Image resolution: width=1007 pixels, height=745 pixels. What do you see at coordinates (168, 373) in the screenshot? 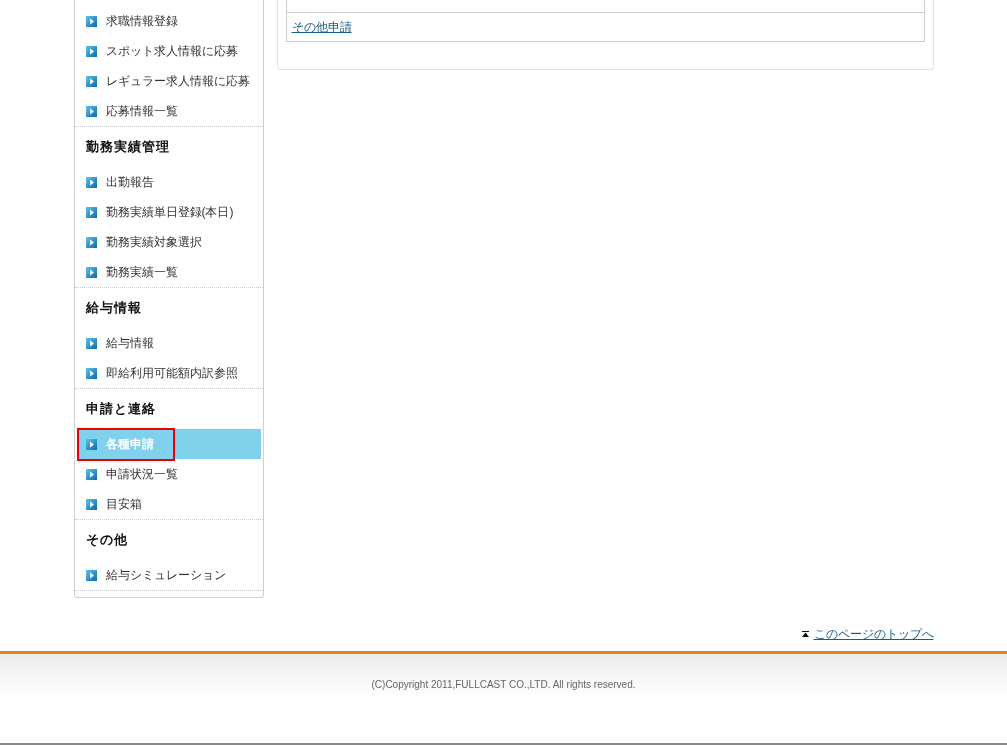
I see `sidebar-item: 即給利用可能額内訳参照` at bounding box center [168, 373].